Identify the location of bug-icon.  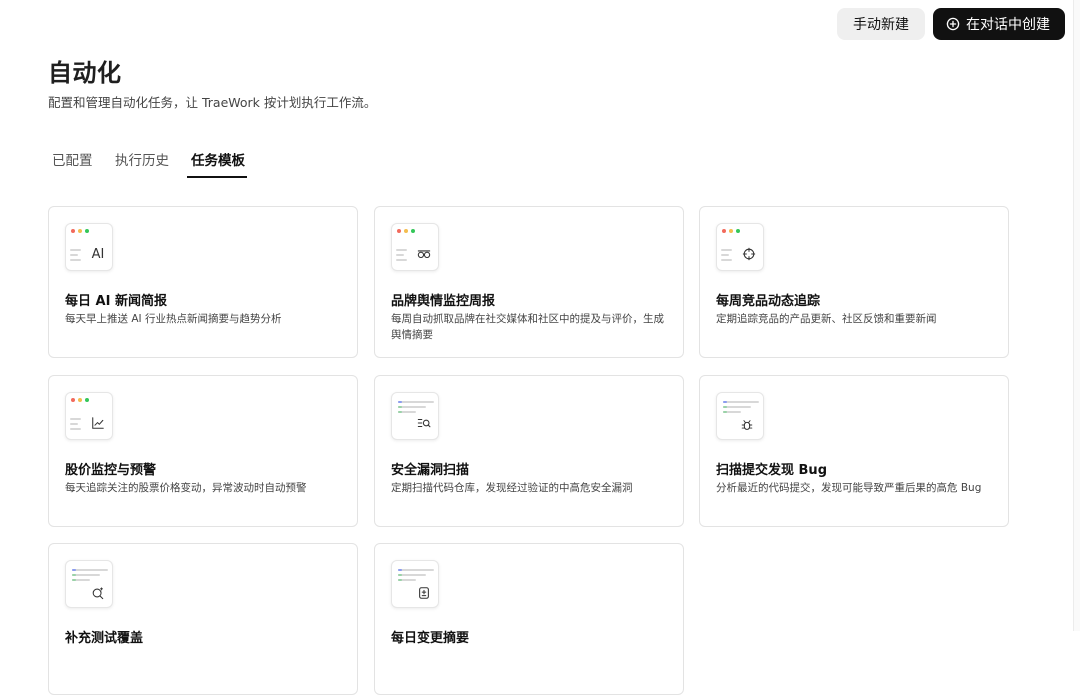
(747, 425).